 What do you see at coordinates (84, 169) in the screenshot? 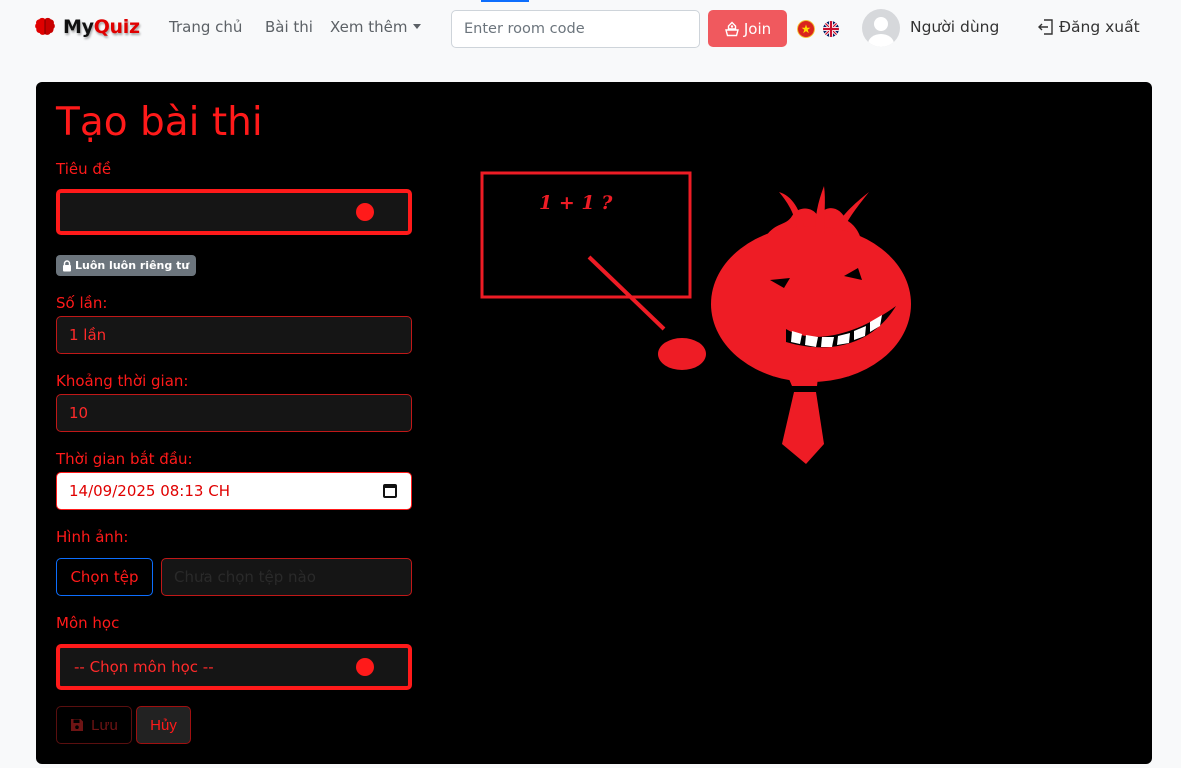
I see `title-label: Tiêu đề` at bounding box center [84, 169].